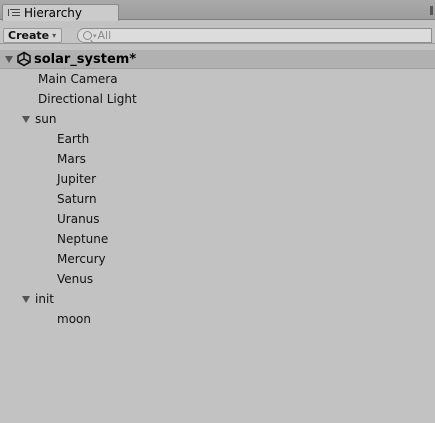  I want to click on hierarchy-item-label: Directional Light, so click(87, 99).